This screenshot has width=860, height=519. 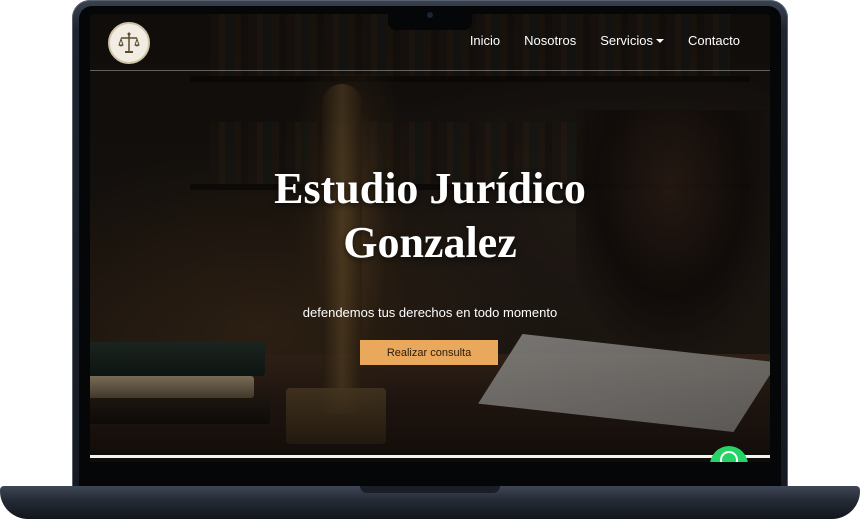 I want to click on nav-link-contacto: Contacto, so click(x=714, y=40).